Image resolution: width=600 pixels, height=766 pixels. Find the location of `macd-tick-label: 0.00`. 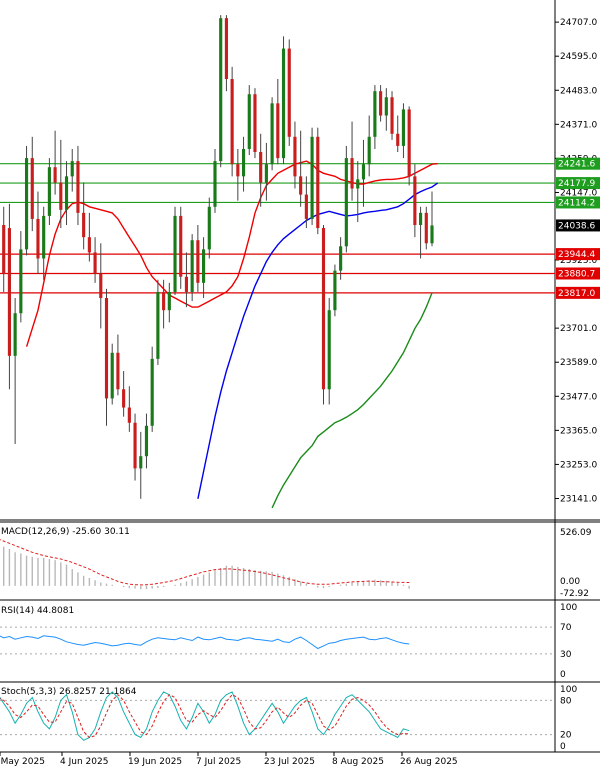

macd-tick-label: 0.00 is located at coordinates (570, 582).